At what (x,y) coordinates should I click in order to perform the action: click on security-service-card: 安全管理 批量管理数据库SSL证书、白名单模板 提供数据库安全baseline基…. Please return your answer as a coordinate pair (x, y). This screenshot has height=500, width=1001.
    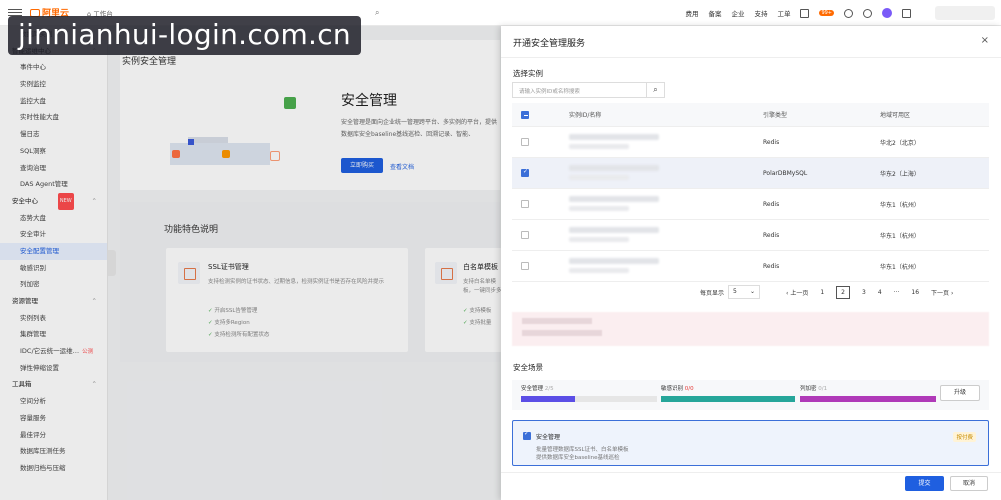
    Looking at the image, I should click on (750, 443).